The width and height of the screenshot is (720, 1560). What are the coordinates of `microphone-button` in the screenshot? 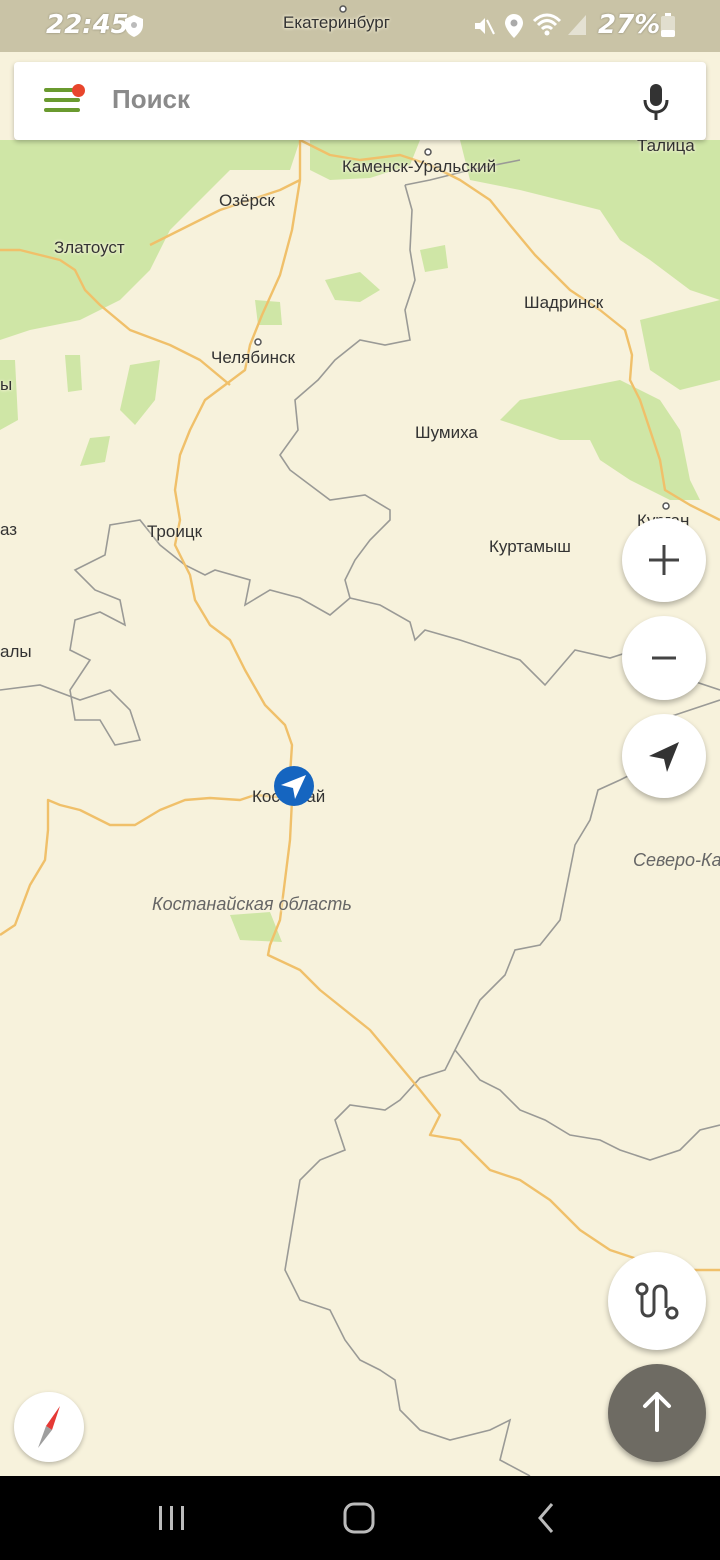 It's located at (656, 102).